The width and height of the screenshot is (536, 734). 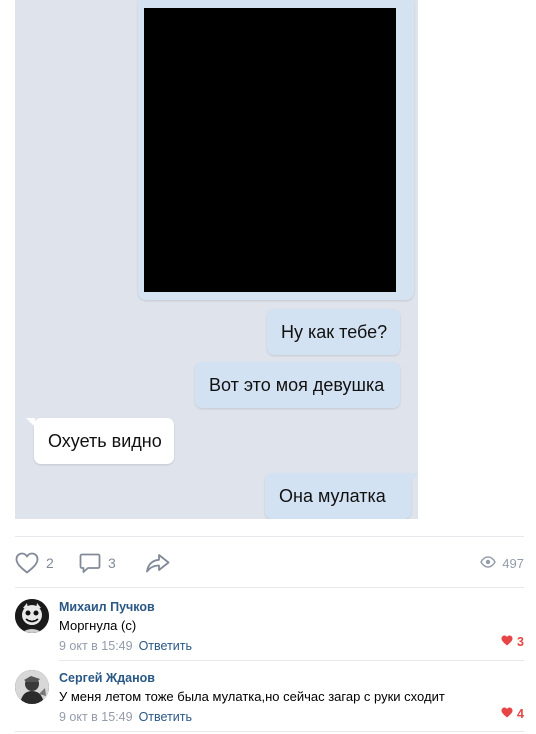 I want to click on views-count: 497, so click(x=513, y=563).